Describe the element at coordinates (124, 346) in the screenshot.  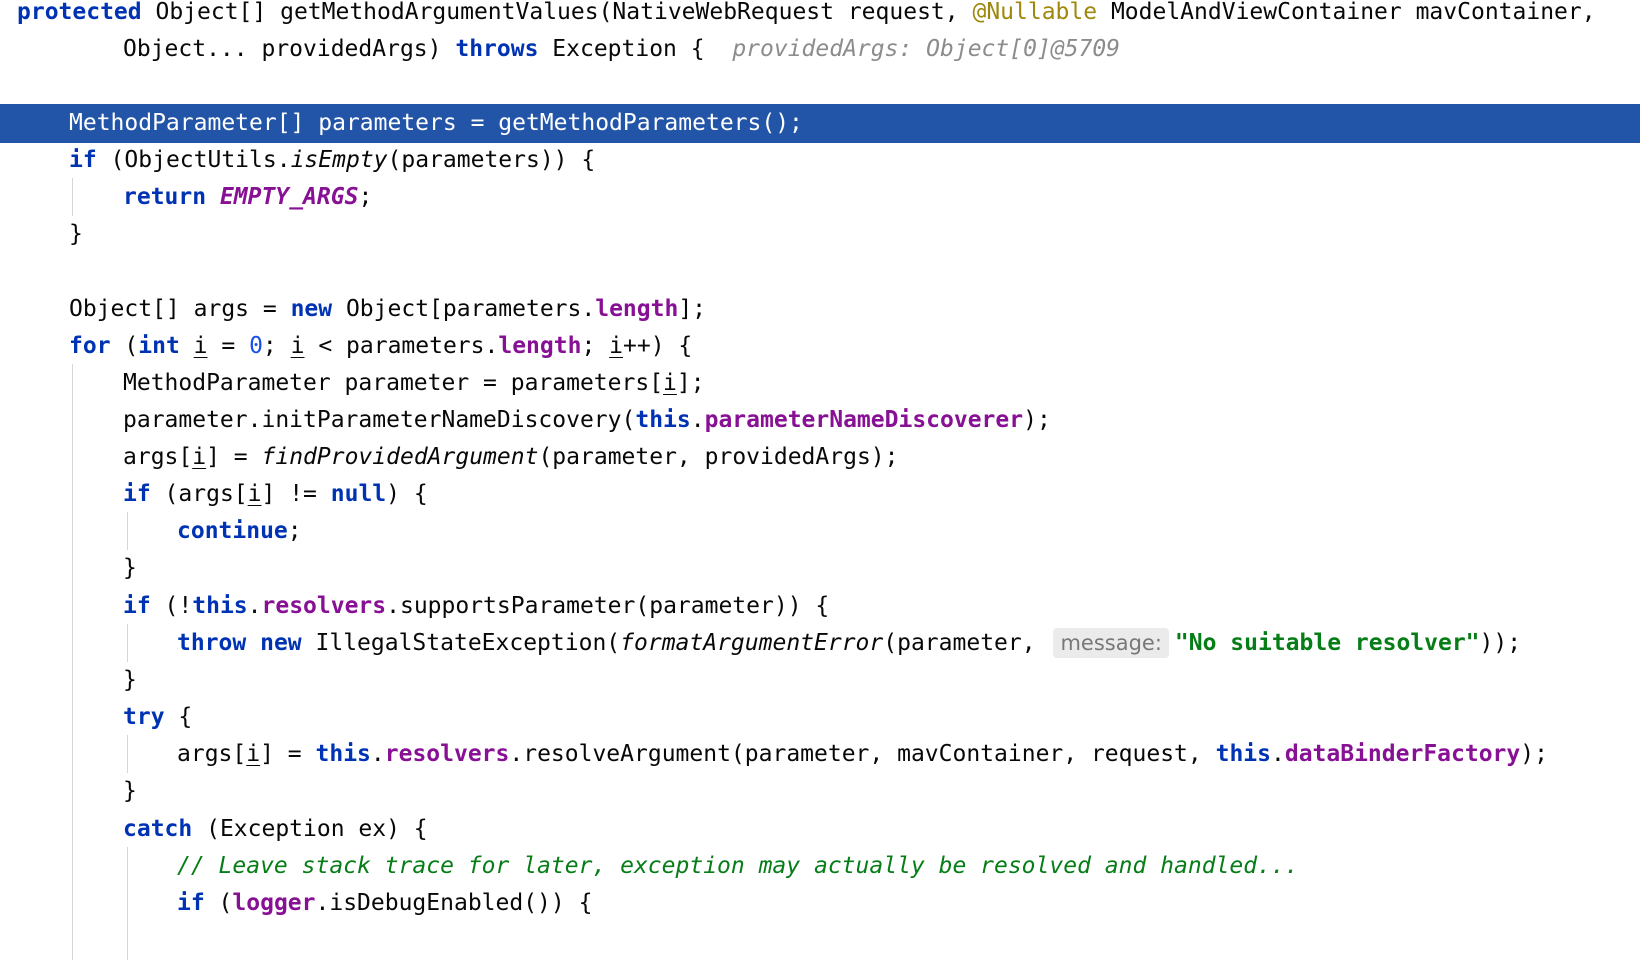
I see `code-text: (` at that location.